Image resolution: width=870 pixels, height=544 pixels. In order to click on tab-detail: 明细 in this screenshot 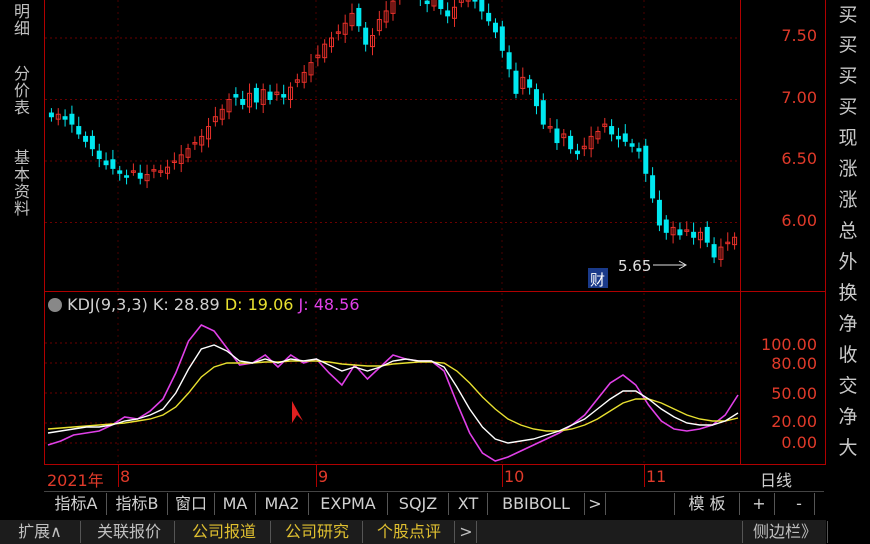, I will do `click(20, 20)`.